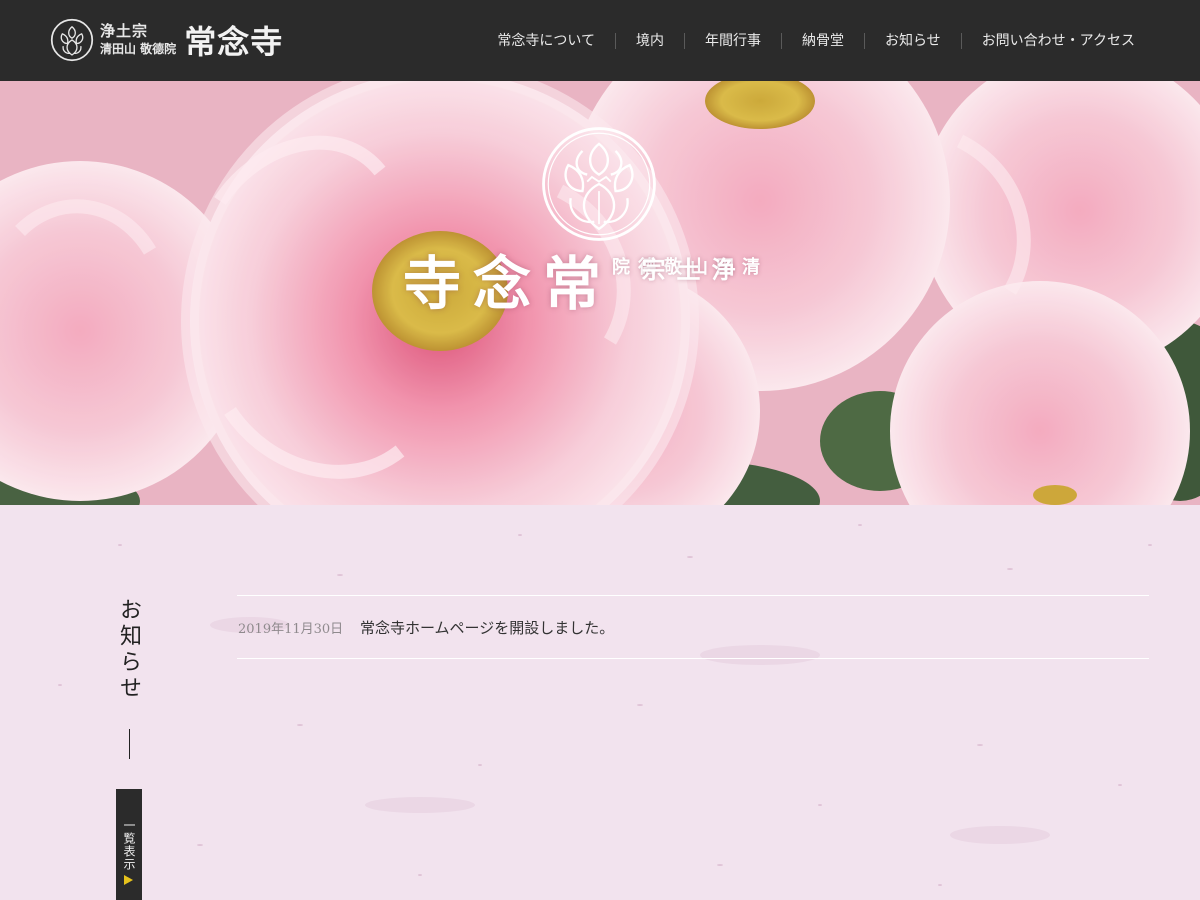 This screenshot has width=1200, height=900. I want to click on nav-item-news: お知らせ, so click(912, 40).